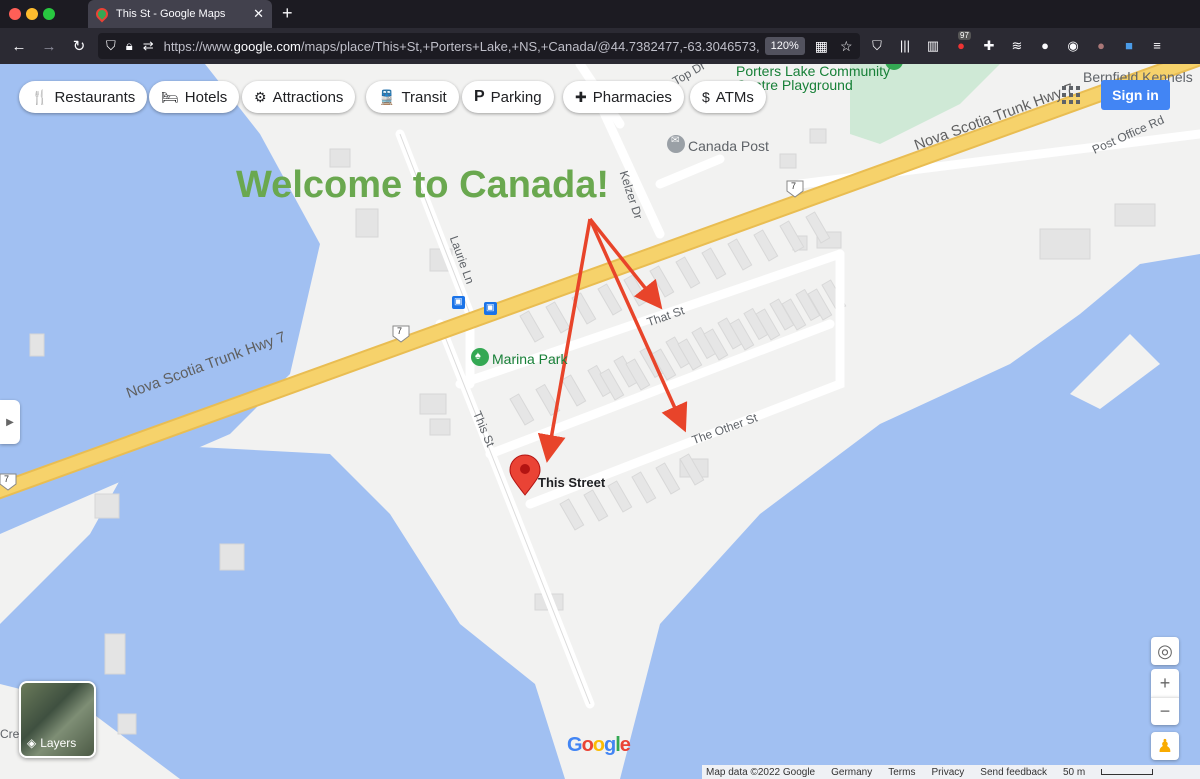 This screenshot has height=779, width=1200. What do you see at coordinates (794, 186) in the screenshot?
I see `highway-shield-2: 7` at bounding box center [794, 186].